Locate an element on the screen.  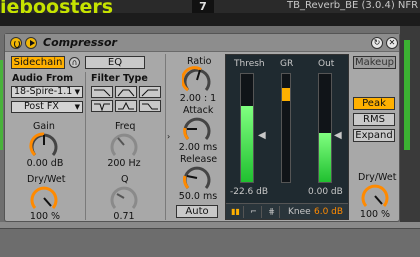
thresh-meter is located at coordinates (247, 128).